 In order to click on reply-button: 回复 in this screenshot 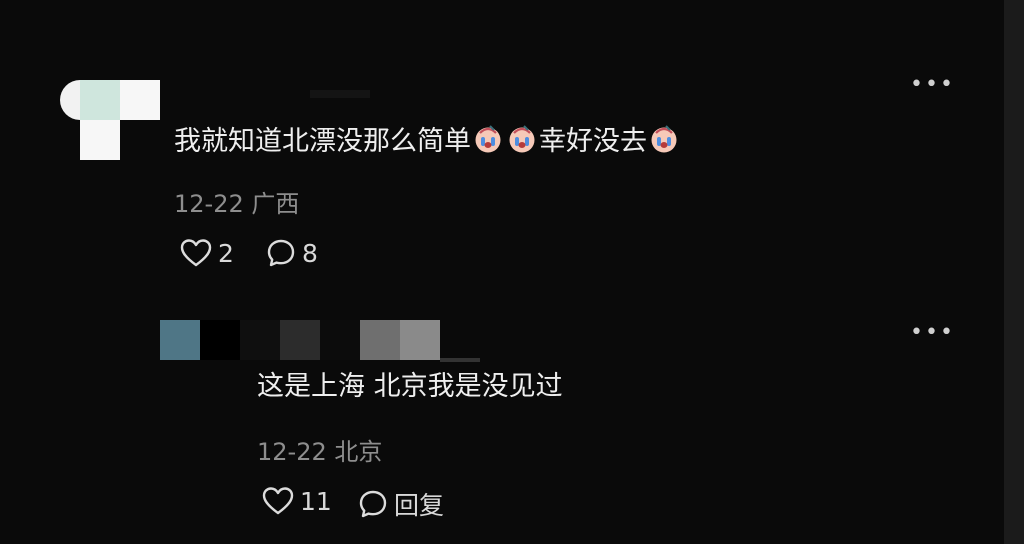, I will do `click(401, 504)`.